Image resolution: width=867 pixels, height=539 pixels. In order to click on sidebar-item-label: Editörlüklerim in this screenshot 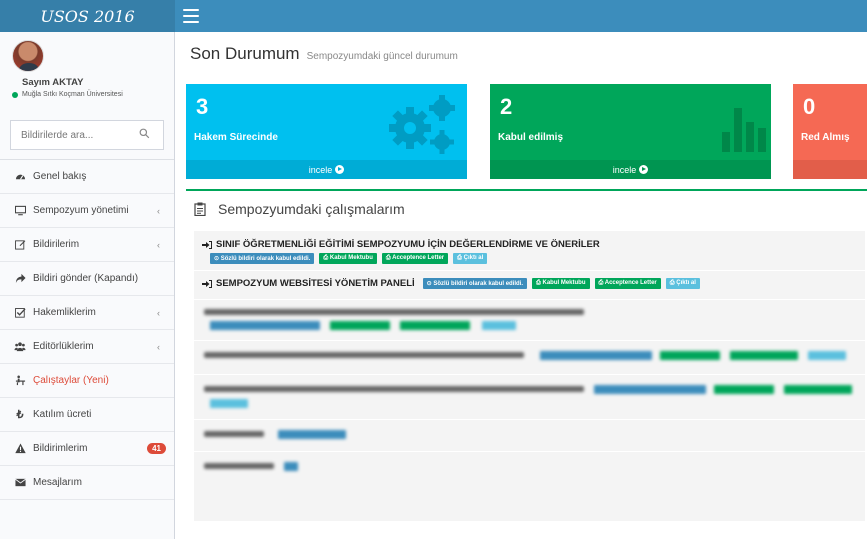, I will do `click(63, 346)`.